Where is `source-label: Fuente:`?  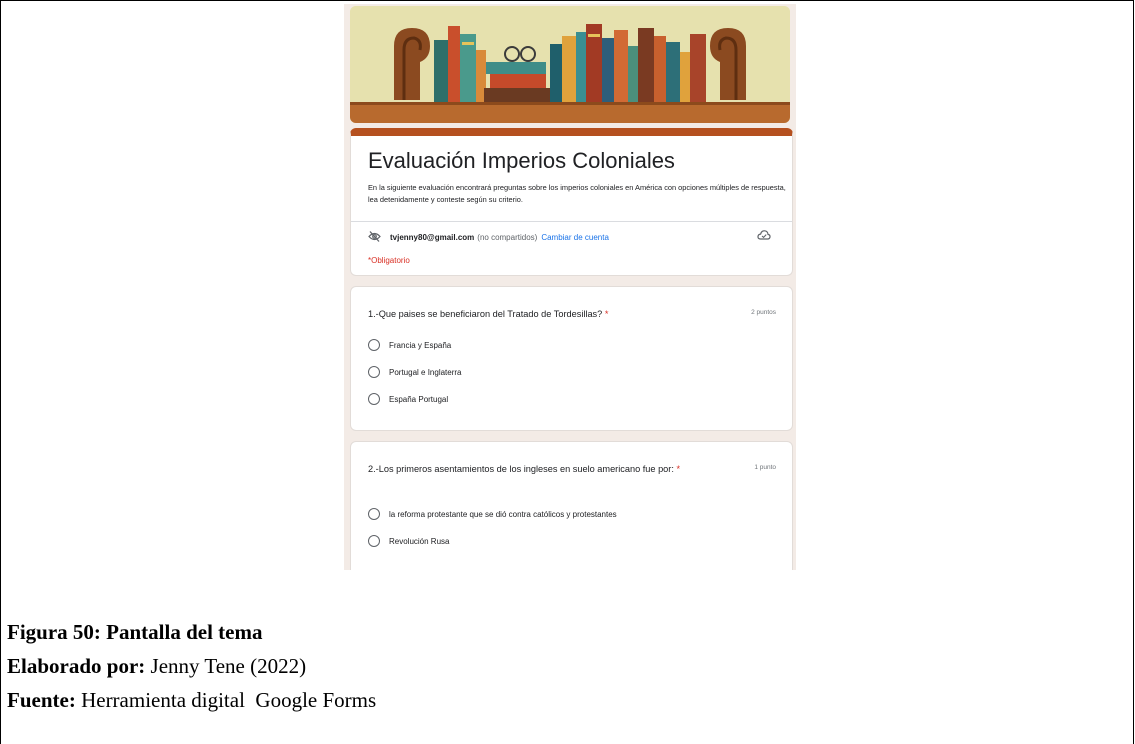
source-label: Fuente: is located at coordinates (41, 700).